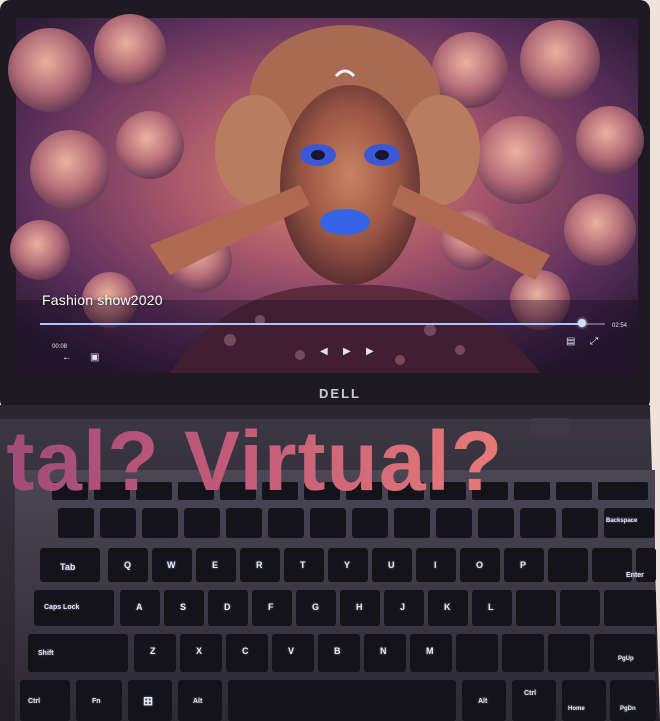 The width and height of the screenshot is (660, 721). What do you see at coordinates (383, 651) in the screenshot?
I see `key-n: N` at bounding box center [383, 651].